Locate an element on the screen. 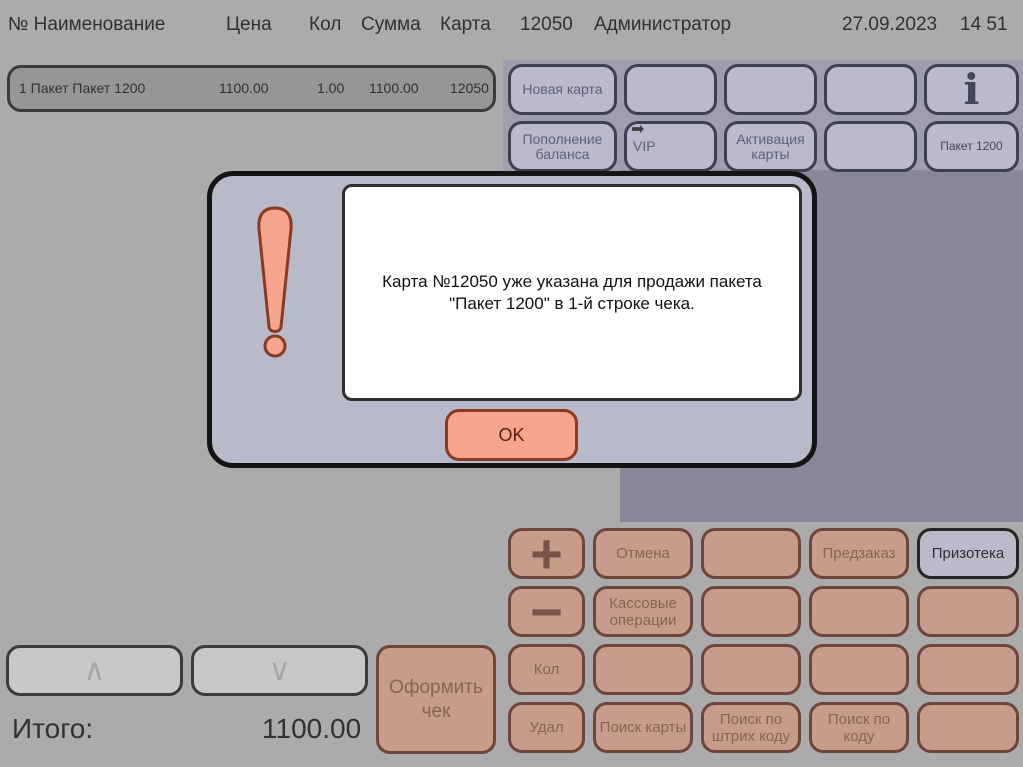 The height and width of the screenshot is (767, 1023). vip-button-label: VIP is located at coordinates (644, 146).